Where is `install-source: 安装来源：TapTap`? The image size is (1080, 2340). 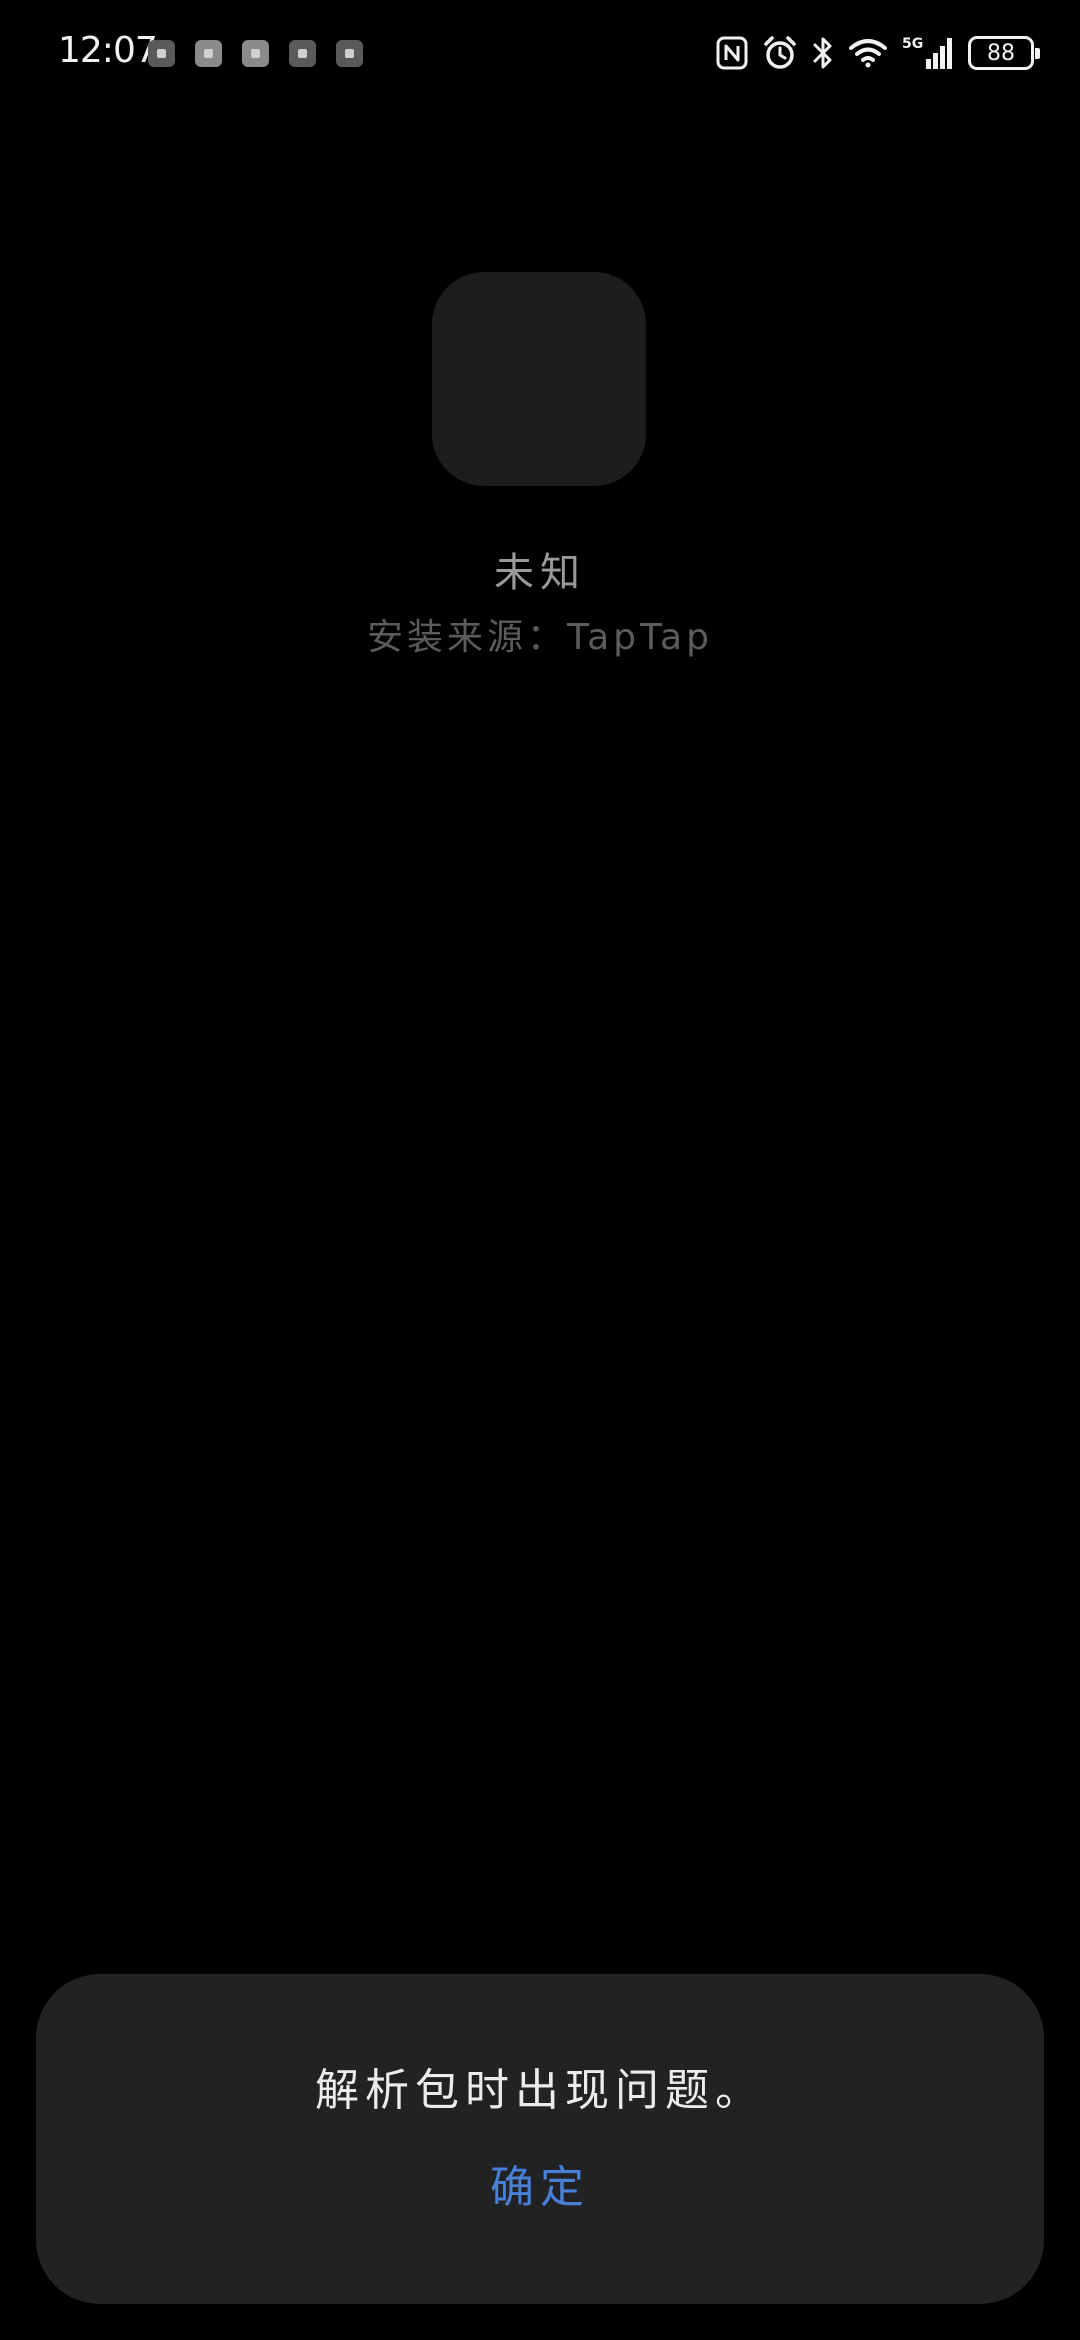 install-source: 安装来源：TapTap is located at coordinates (540, 637).